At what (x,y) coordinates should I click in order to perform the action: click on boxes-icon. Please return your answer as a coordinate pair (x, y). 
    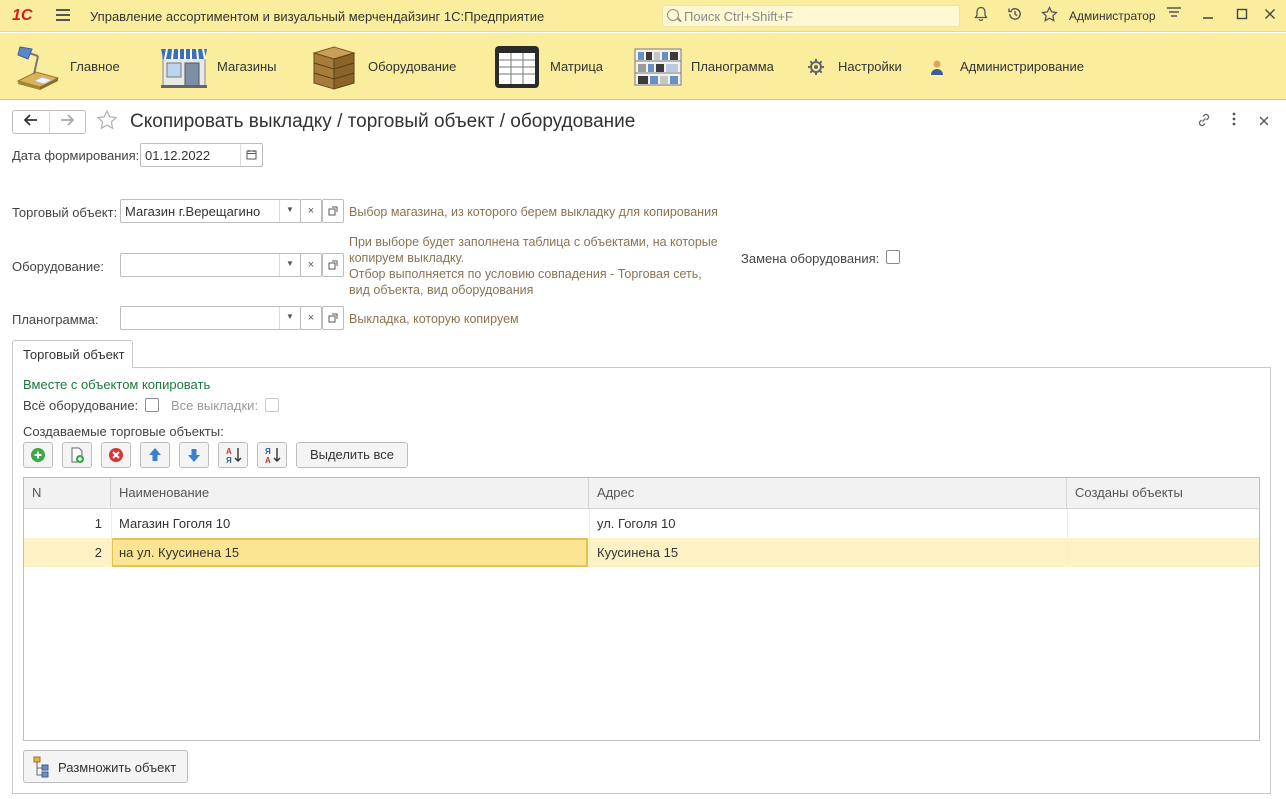
    Looking at the image, I should click on (335, 67).